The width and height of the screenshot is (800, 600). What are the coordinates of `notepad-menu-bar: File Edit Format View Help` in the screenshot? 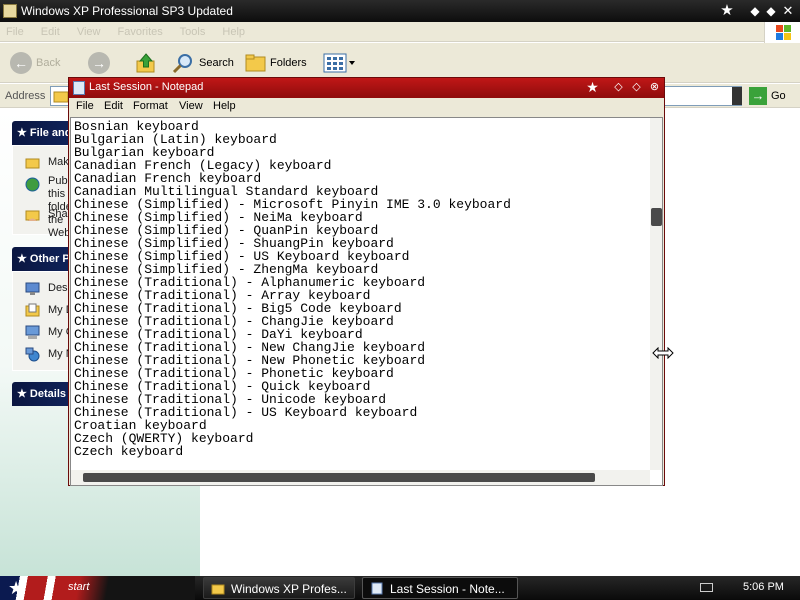 It's located at (366, 107).